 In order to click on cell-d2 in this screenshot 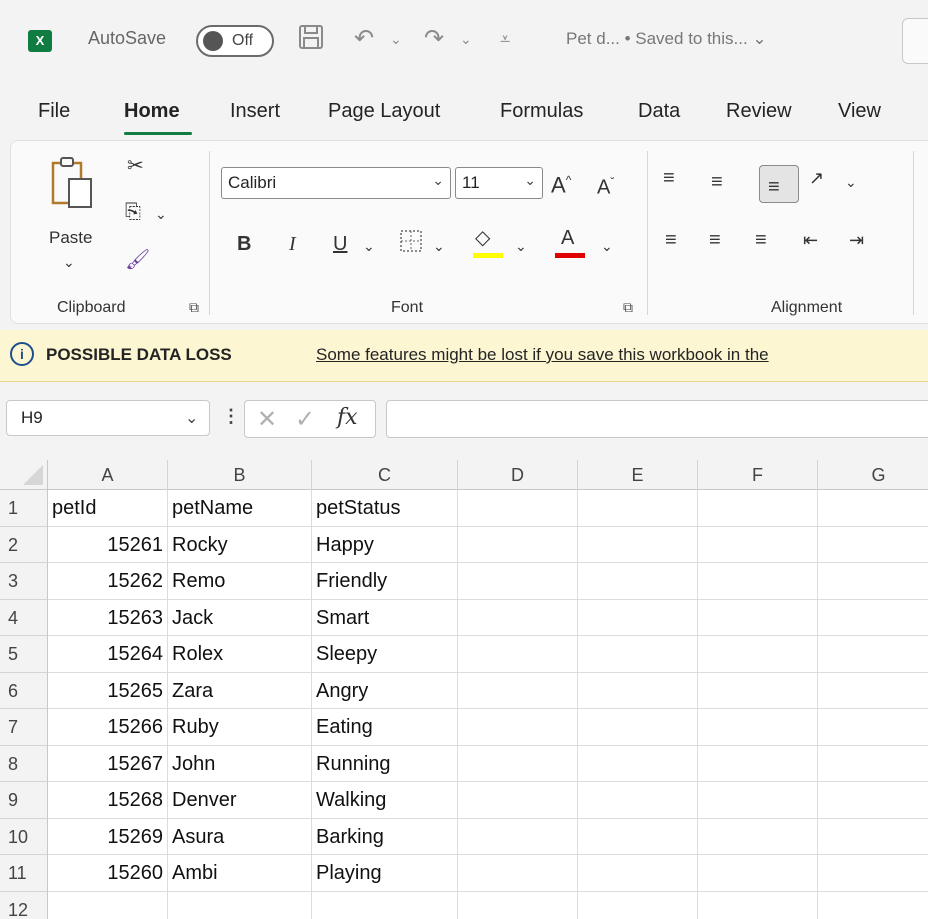, I will do `click(518, 544)`.